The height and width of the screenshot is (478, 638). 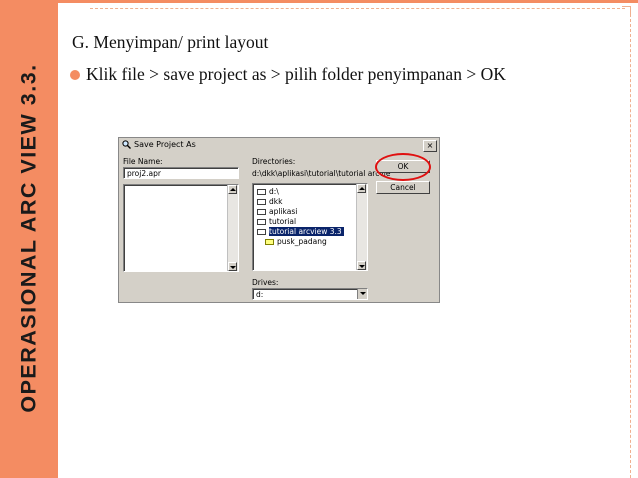 What do you see at coordinates (403, 167) in the screenshot?
I see `ok-highlight-ring` at bounding box center [403, 167].